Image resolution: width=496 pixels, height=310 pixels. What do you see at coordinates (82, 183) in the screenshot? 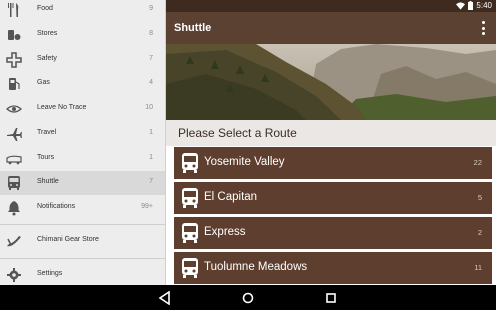
I see `nav-item-shuttle: Shuttle 7` at bounding box center [82, 183].